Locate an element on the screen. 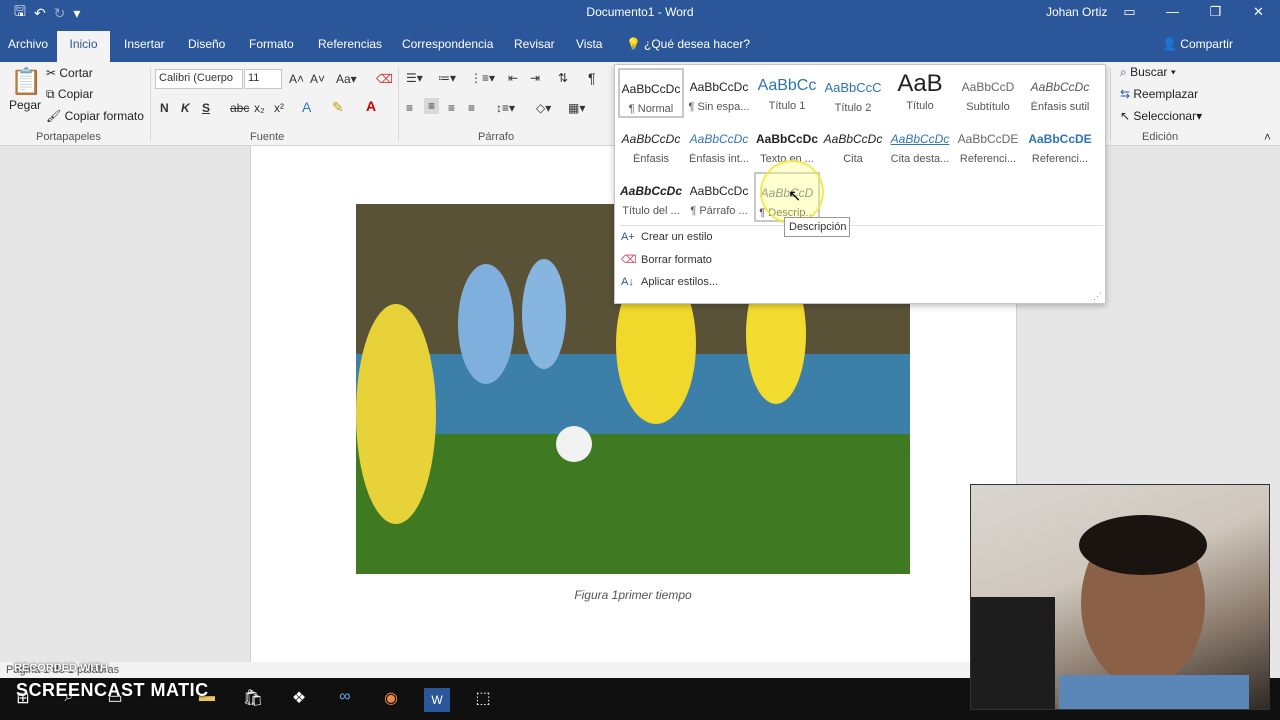  sort-icon: ⇅ is located at coordinates (563, 78).